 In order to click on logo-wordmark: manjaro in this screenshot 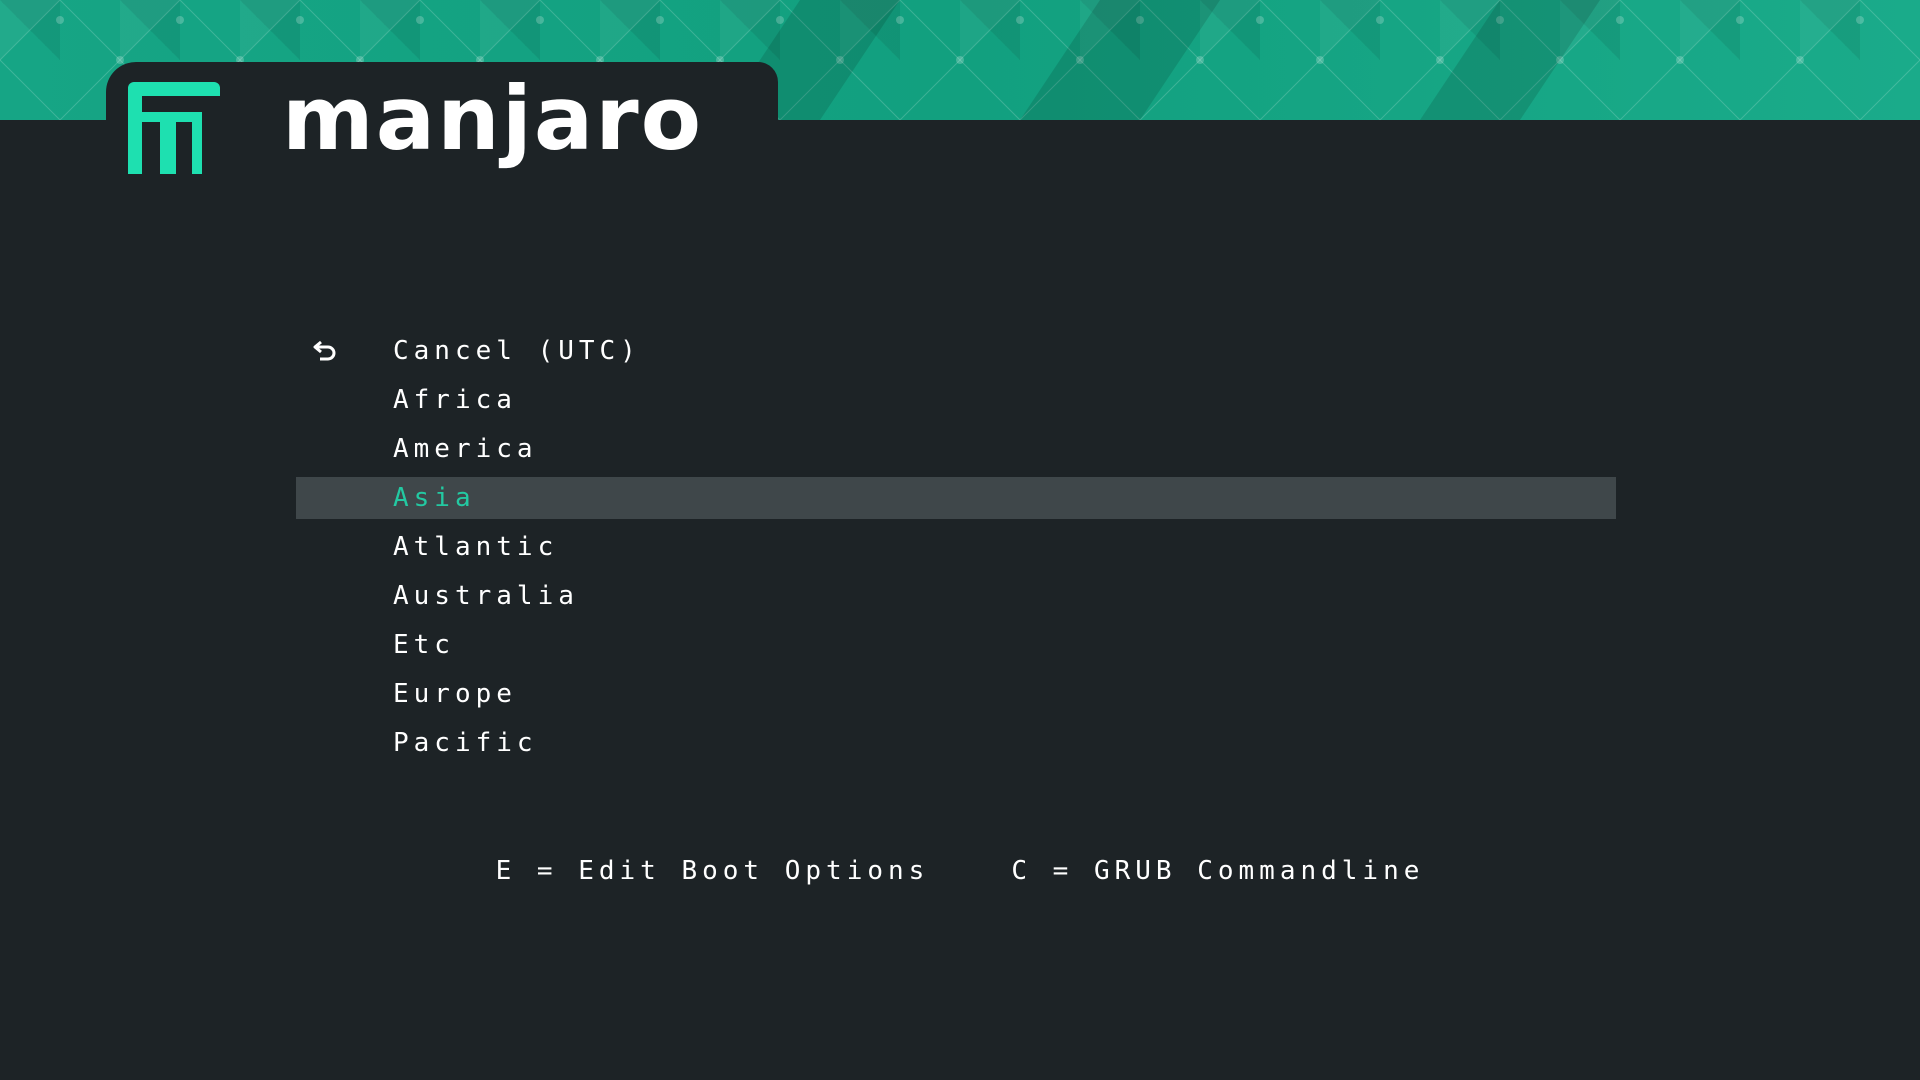, I will do `click(493, 118)`.